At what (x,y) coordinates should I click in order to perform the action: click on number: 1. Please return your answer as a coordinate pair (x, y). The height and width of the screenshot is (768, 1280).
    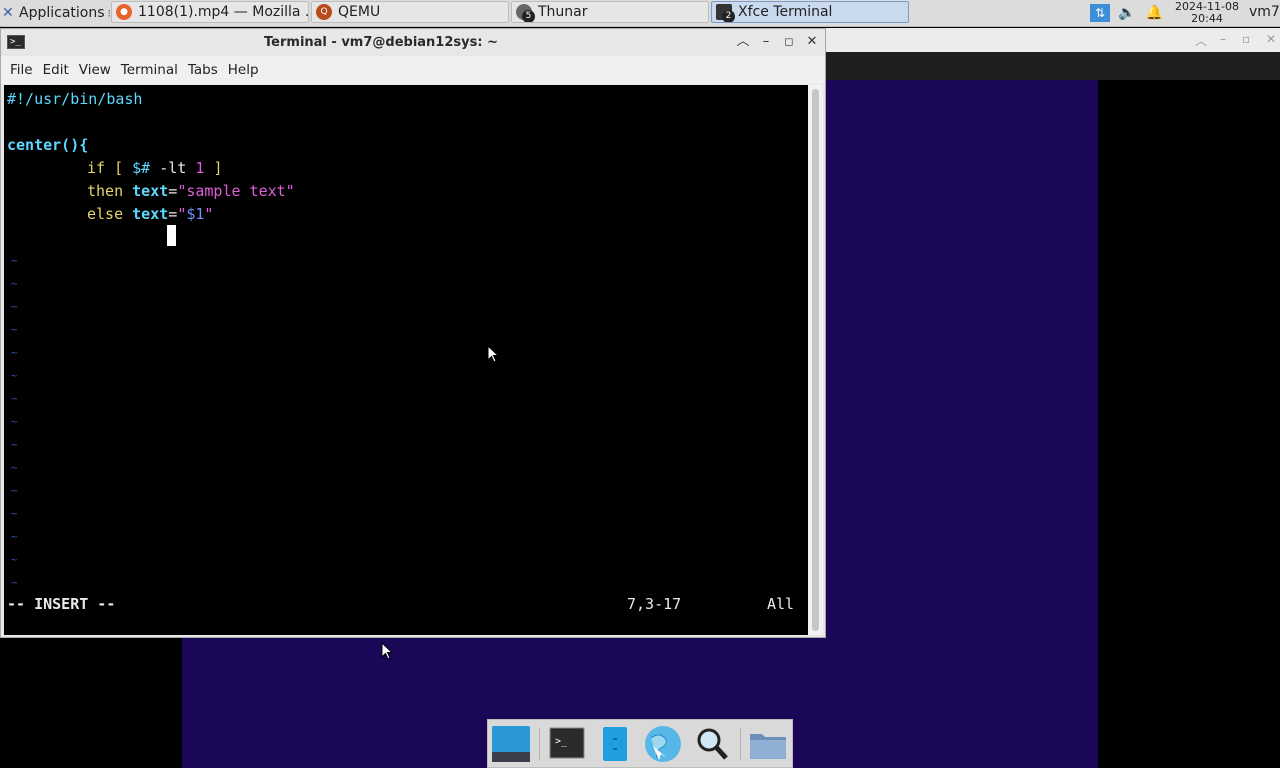
    Looking at the image, I should click on (200, 168).